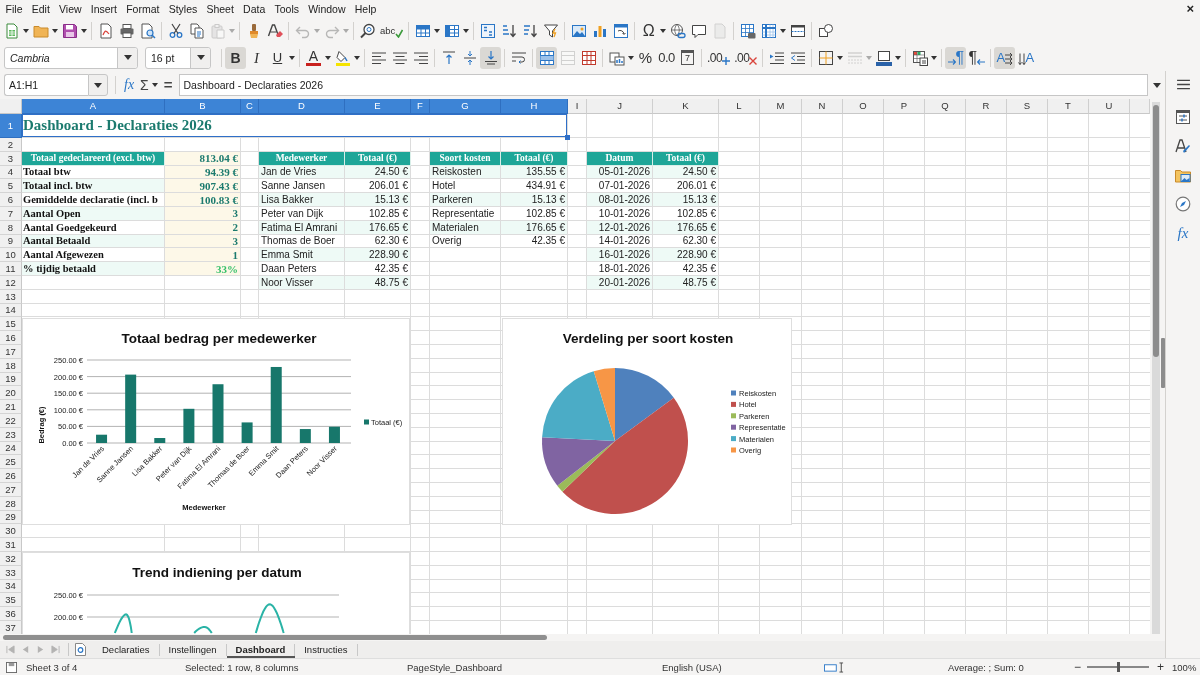  I want to click on gallery-icon, so click(1183, 175).